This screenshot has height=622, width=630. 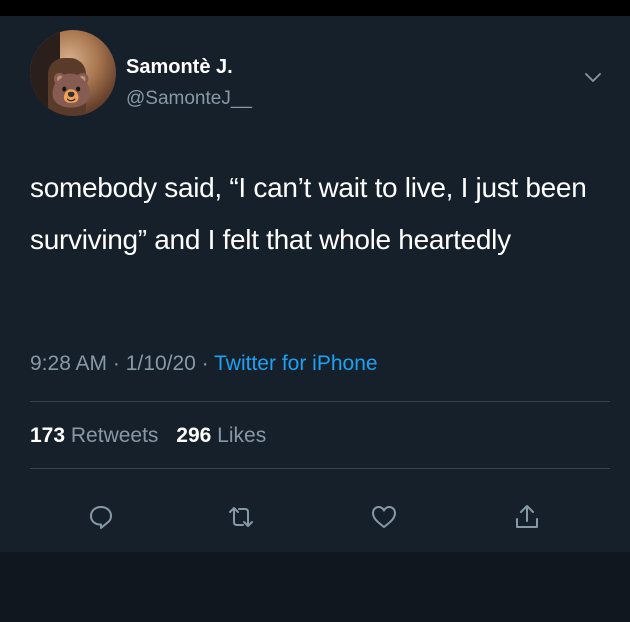 What do you see at coordinates (384, 517) in the screenshot?
I see `heart-icon` at bounding box center [384, 517].